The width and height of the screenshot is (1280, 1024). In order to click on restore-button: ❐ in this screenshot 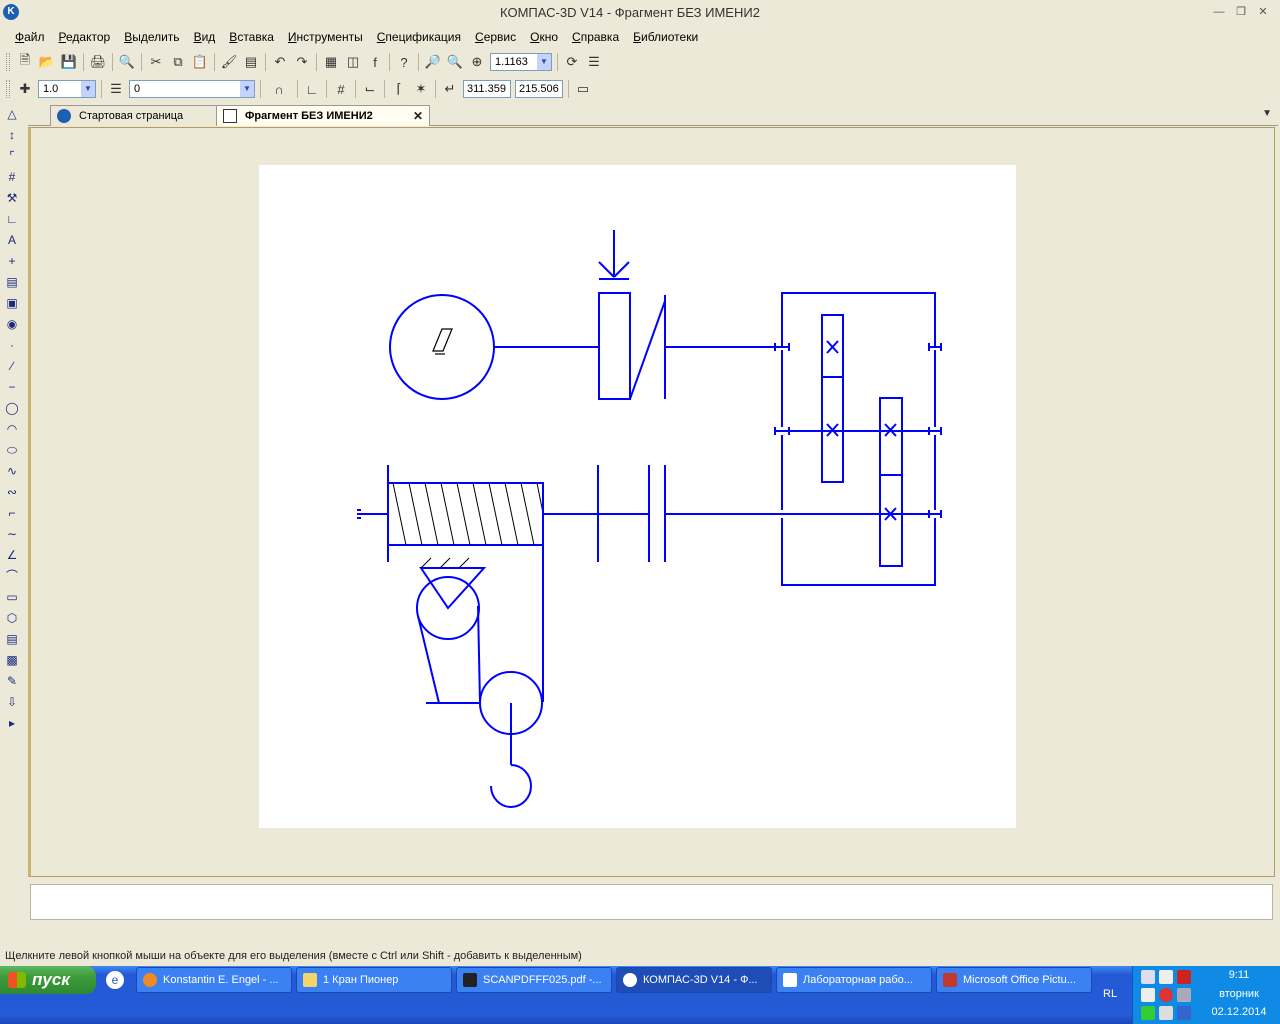, I will do `click(1241, 13)`.